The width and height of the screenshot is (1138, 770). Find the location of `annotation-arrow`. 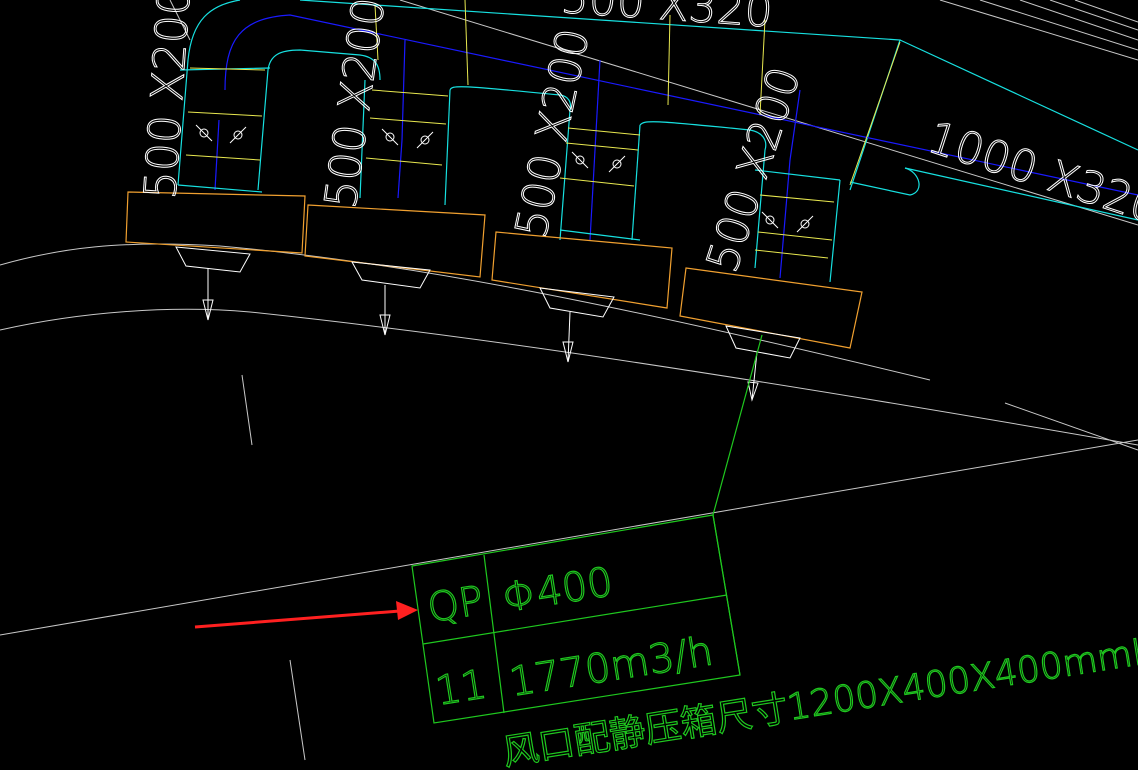

annotation-arrow is located at coordinates (306, 615).